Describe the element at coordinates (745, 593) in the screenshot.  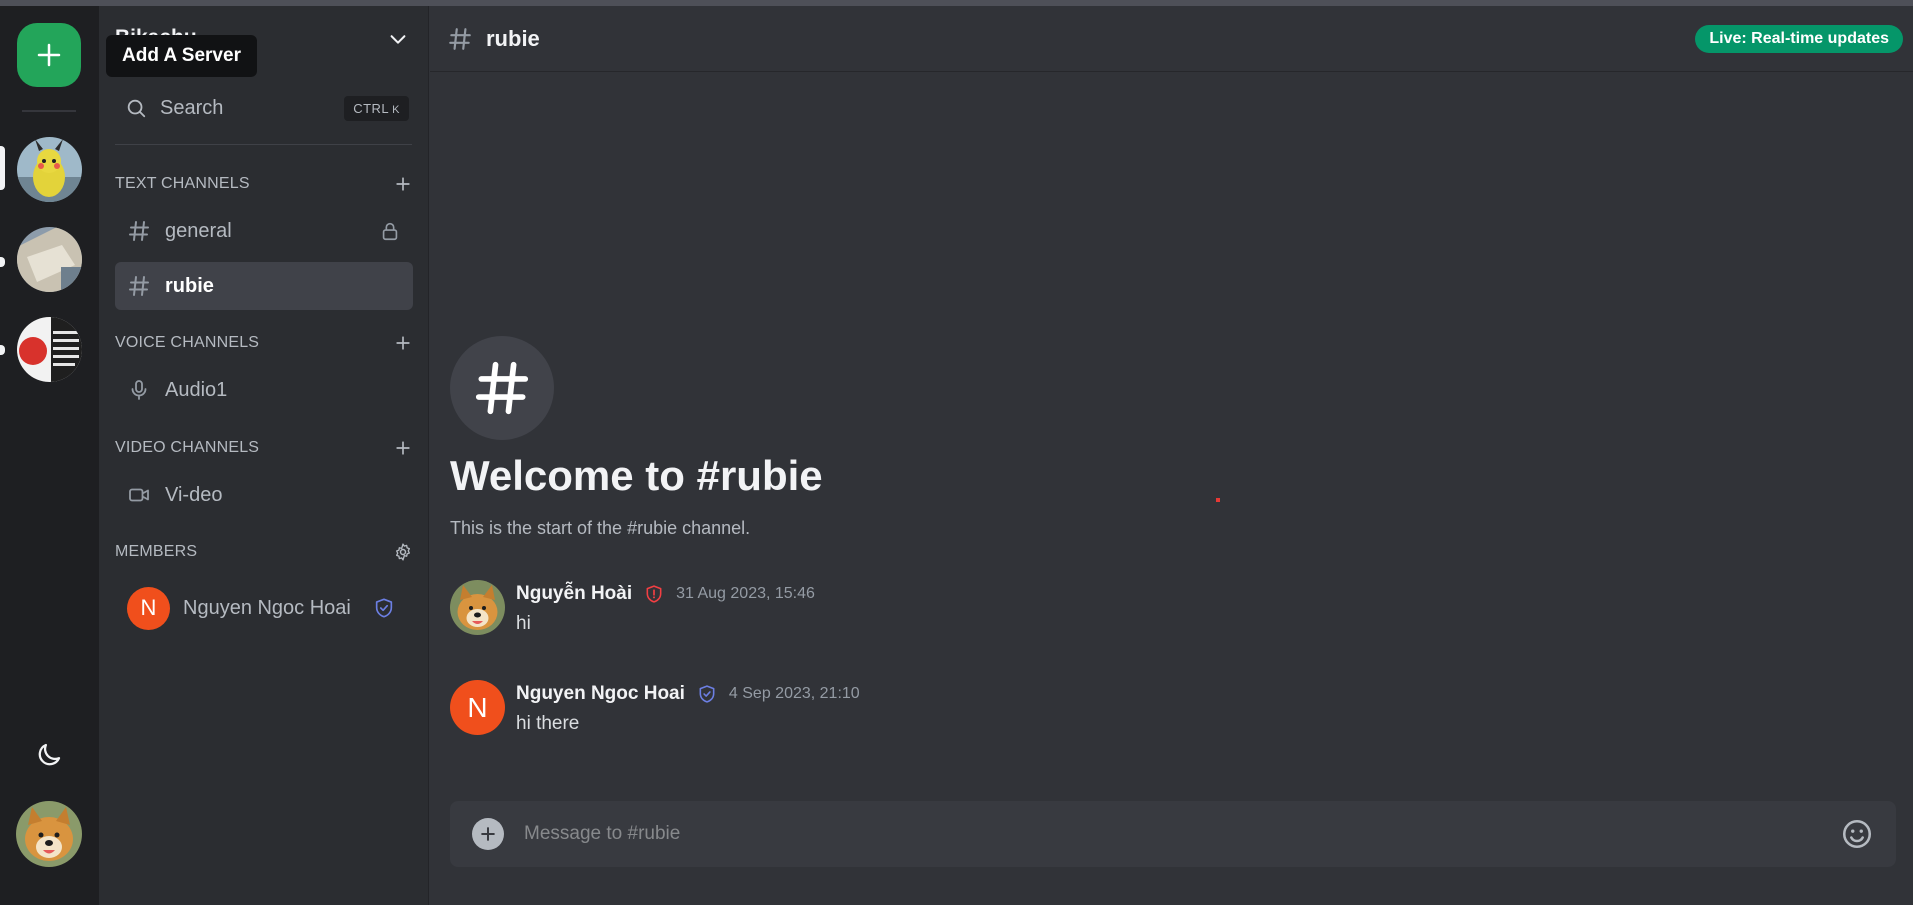
I see `message-timestamp: 31 Aug 2023, 15:46` at that location.